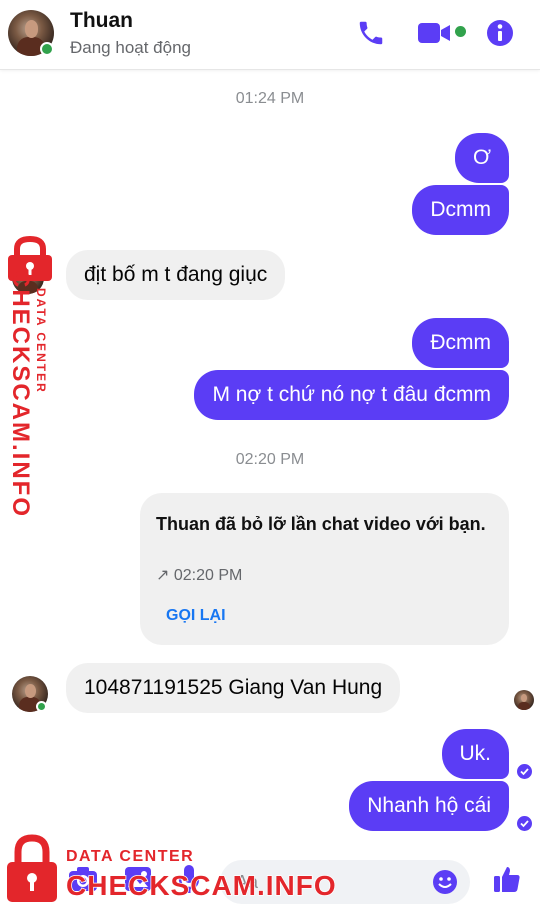 This screenshot has width=540, height=908. What do you see at coordinates (460, 343) in the screenshot?
I see `outgoing-message: Đcmm` at bounding box center [460, 343].